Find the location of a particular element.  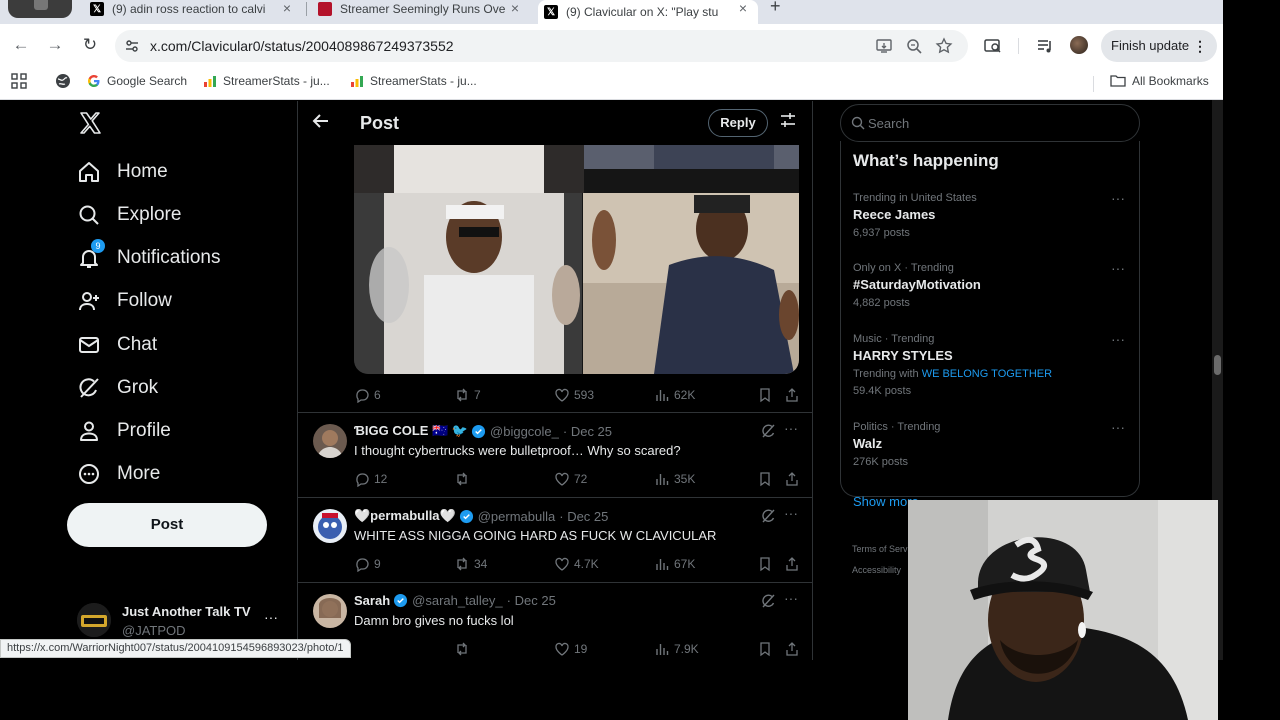

nav-follow: Follow is located at coordinates (124, 301).